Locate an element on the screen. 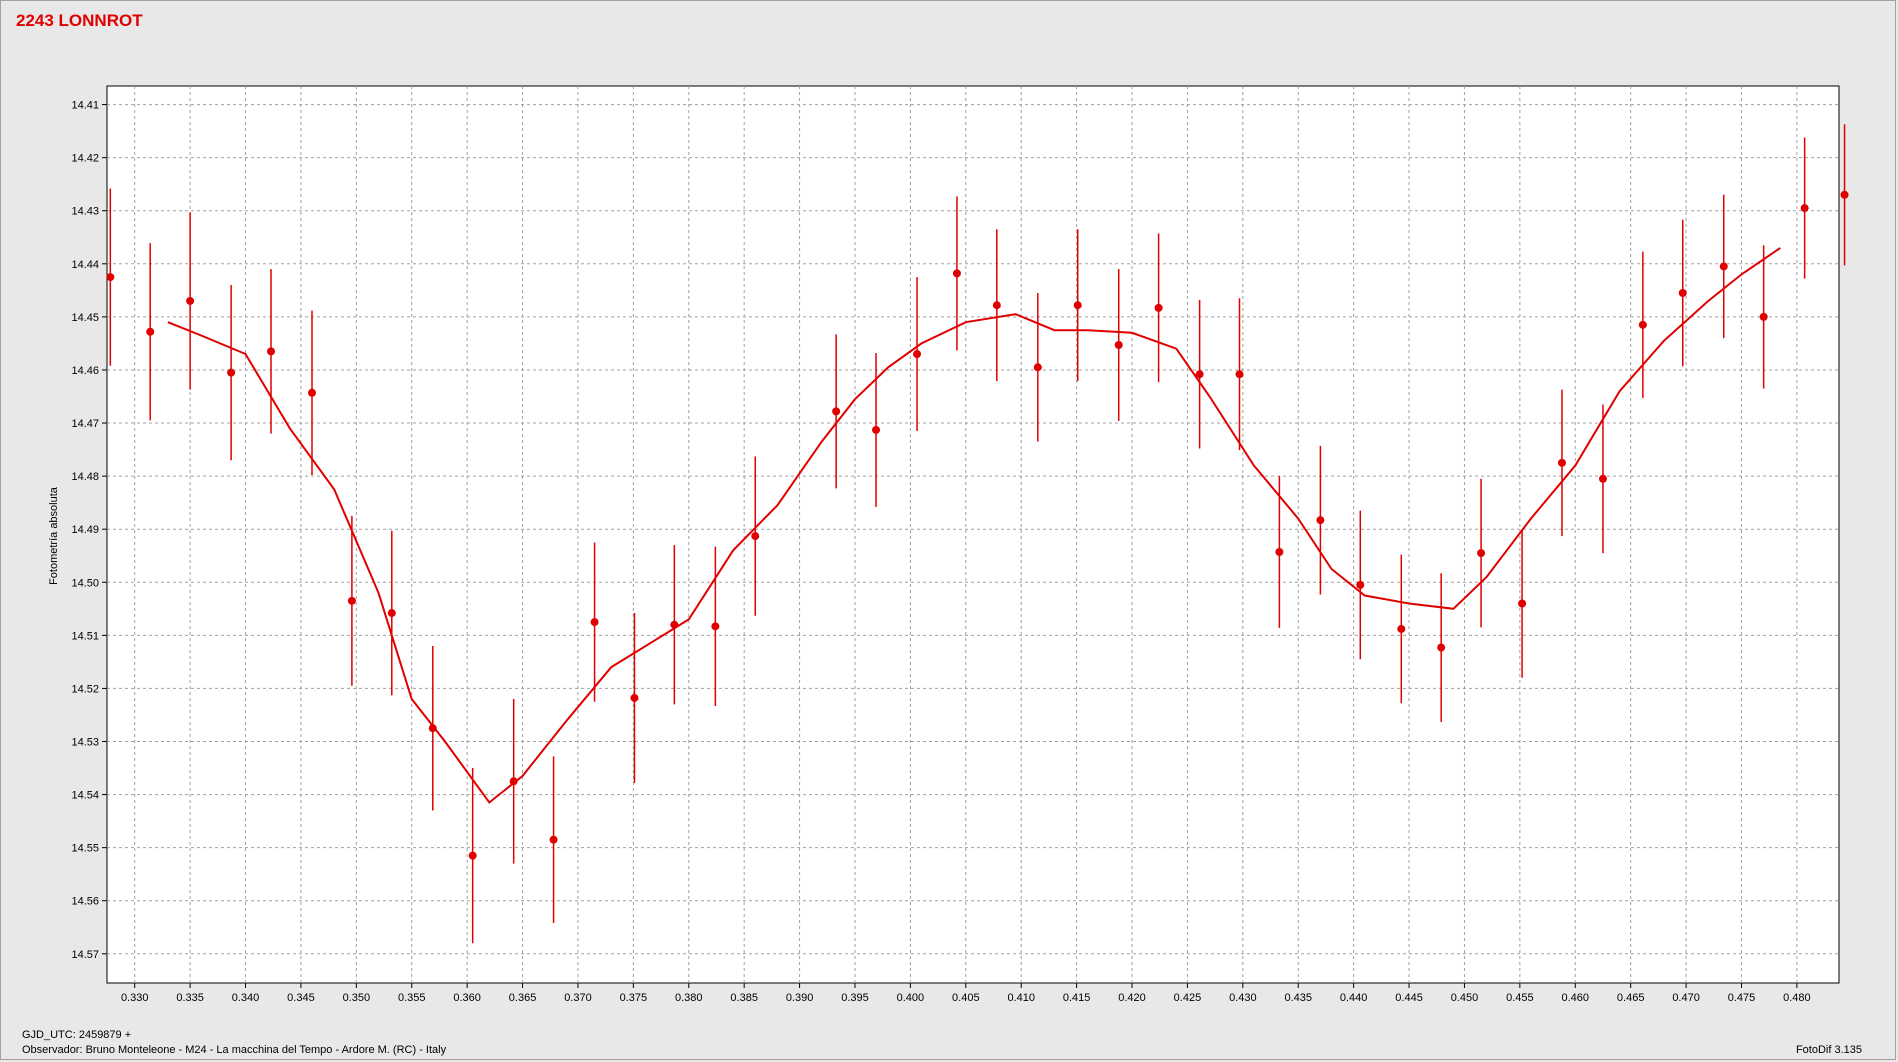  x-tick-label: 0.355 is located at coordinates (412, 998).